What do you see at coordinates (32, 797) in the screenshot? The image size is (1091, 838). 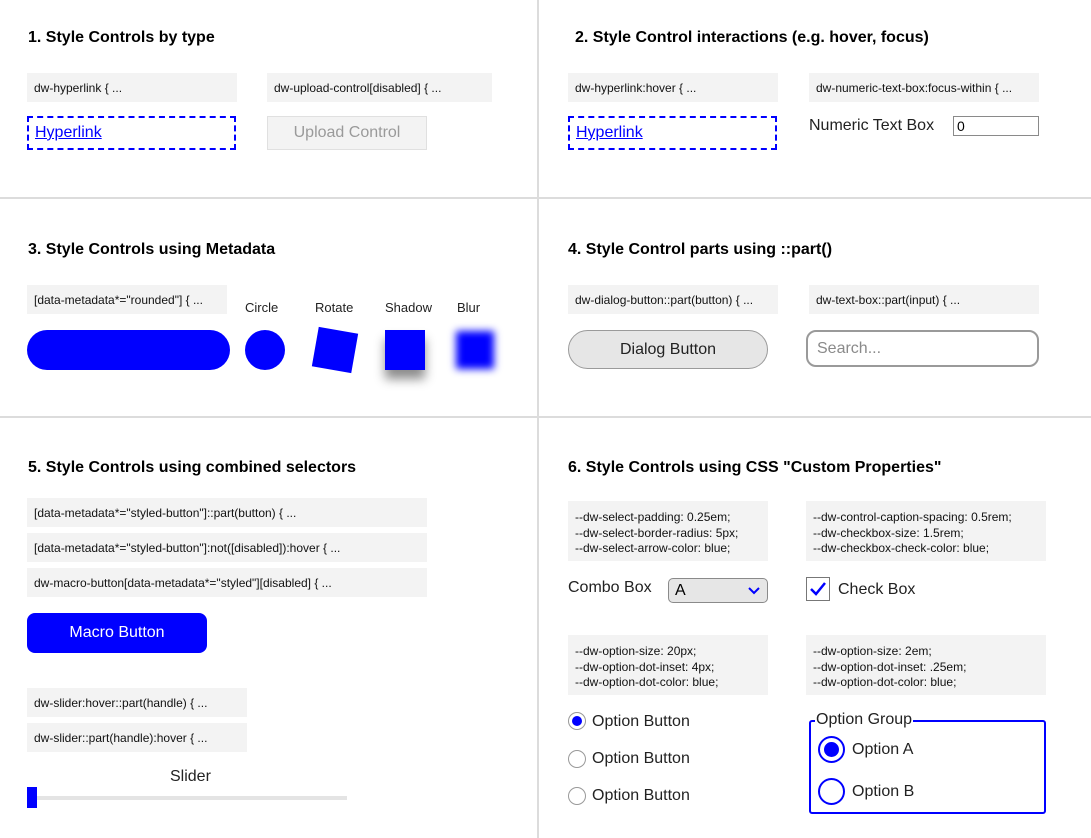 I see `slider-handle` at bounding box center [32, 797].